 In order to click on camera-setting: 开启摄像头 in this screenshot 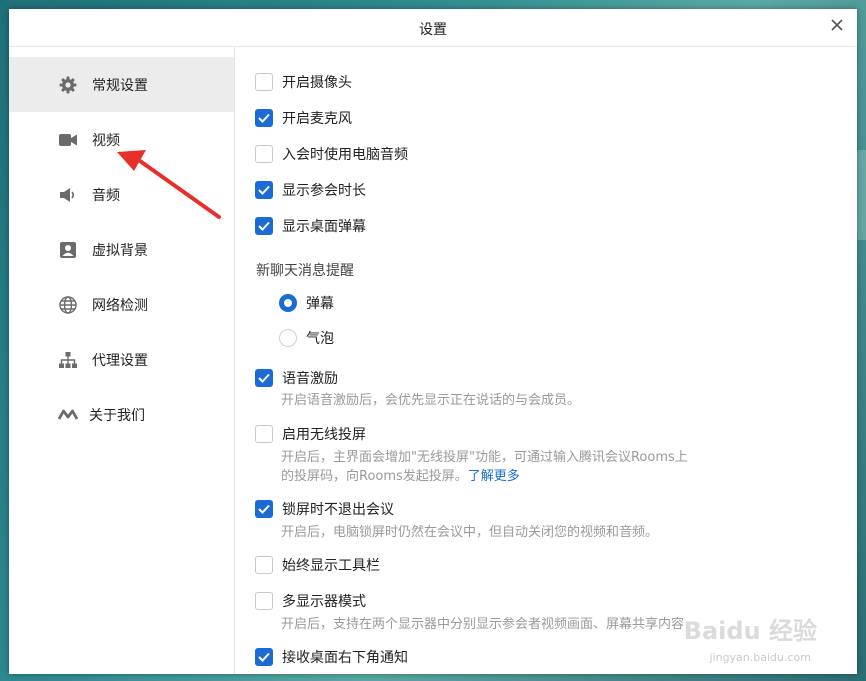, I will do `click(303, 82)`.